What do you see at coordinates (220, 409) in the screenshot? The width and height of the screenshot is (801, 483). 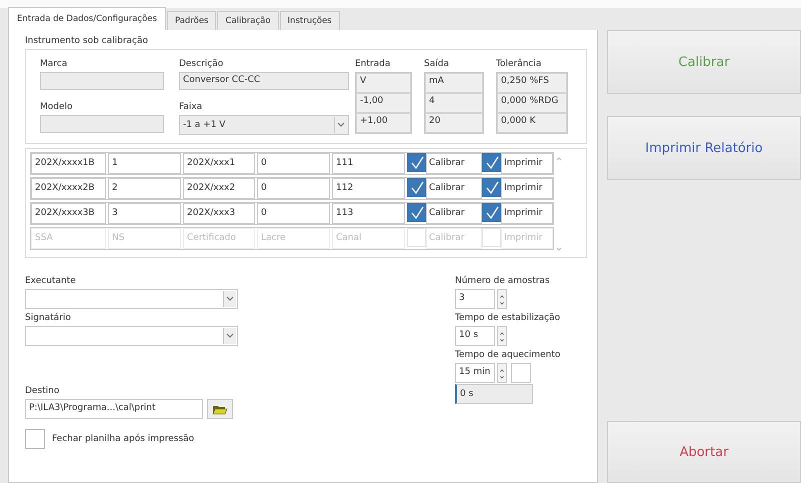 I see `folder-icon` at bounding box center [220, 409].